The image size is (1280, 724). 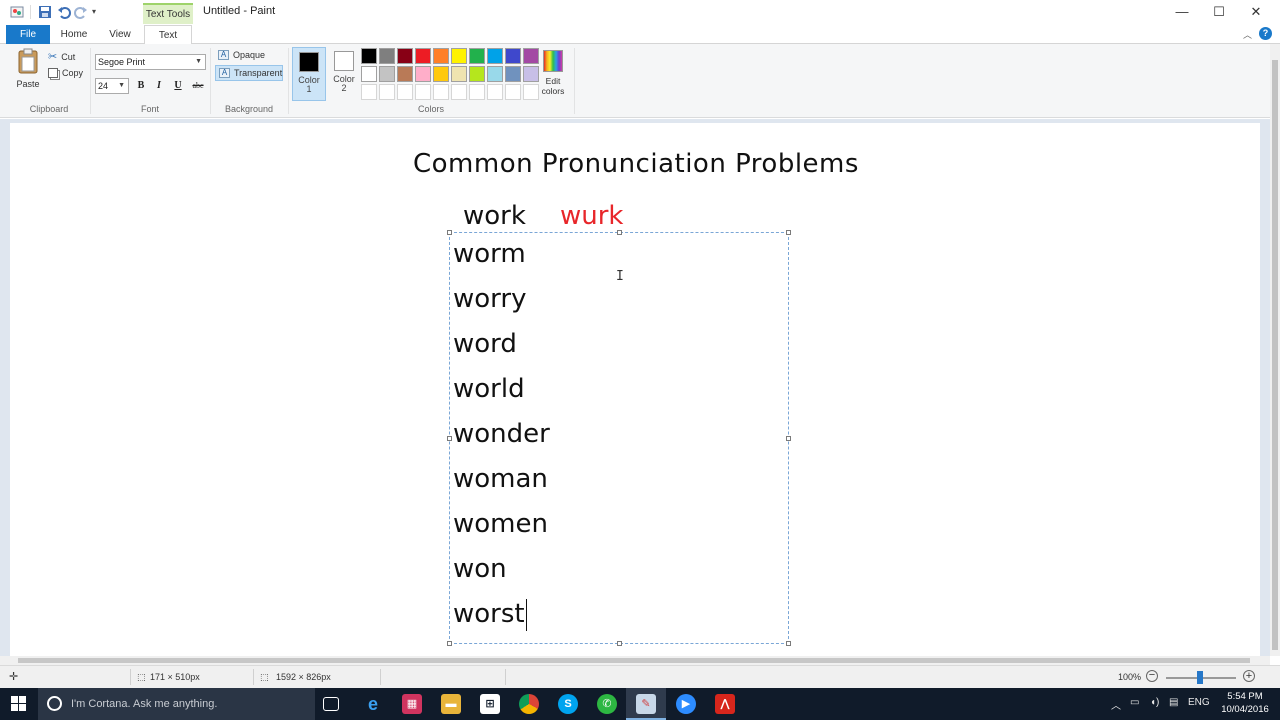 I want to click on resize-handle-bottom-right, so click(x=788, y=643).